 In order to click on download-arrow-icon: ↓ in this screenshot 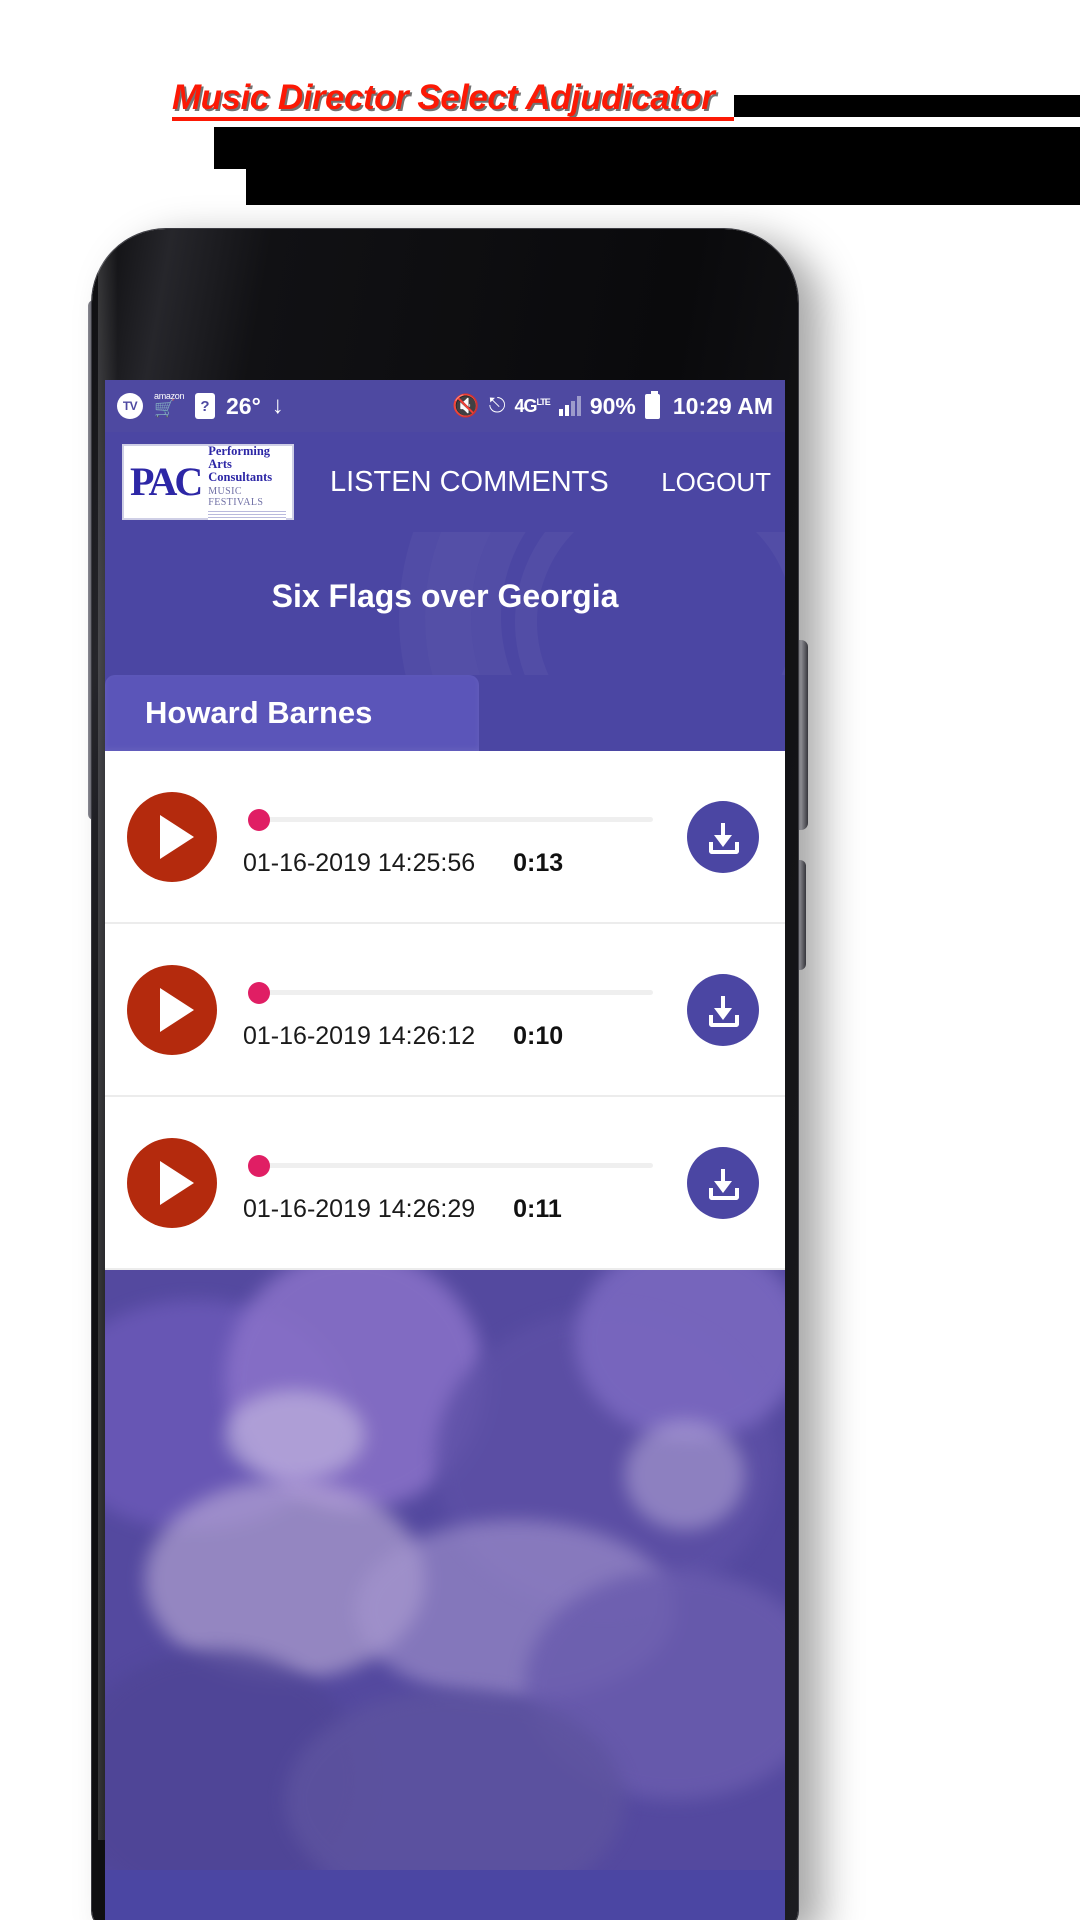, I will do `click(277, 405)`.